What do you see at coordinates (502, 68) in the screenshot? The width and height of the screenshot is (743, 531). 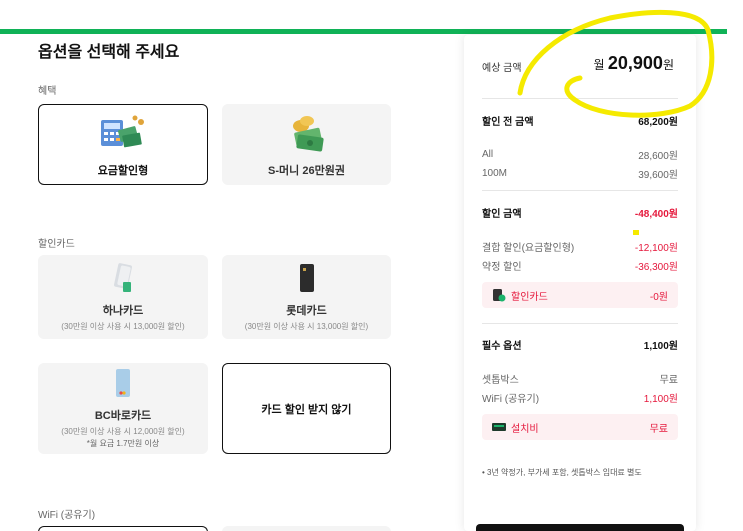 I see `estimate-label: 예상 금액` at bounding box center [502, 68].